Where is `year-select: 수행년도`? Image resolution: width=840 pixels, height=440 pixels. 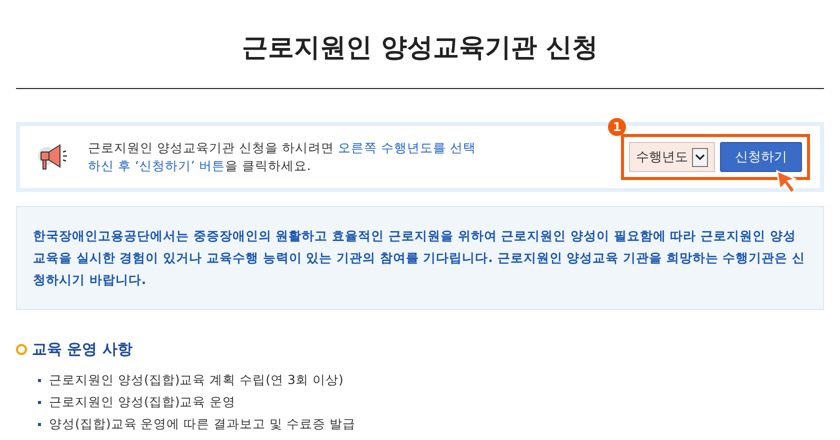
year-select: 수행년도 is located at coordinates (672, 157).